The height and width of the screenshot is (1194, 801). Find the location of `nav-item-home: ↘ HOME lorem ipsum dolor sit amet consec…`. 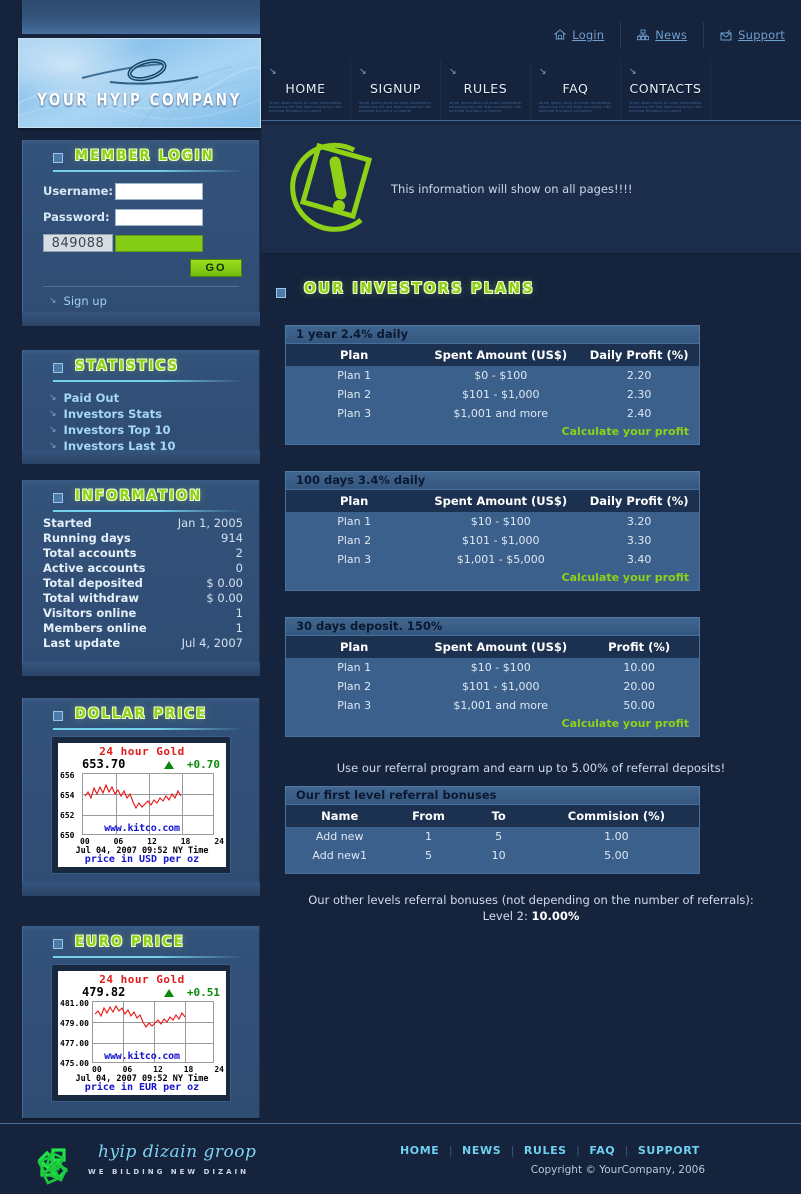

nav-item-home: ↘ HOME lorem ipsum dolor sit amet consec… is located at coordinates (306, 90).